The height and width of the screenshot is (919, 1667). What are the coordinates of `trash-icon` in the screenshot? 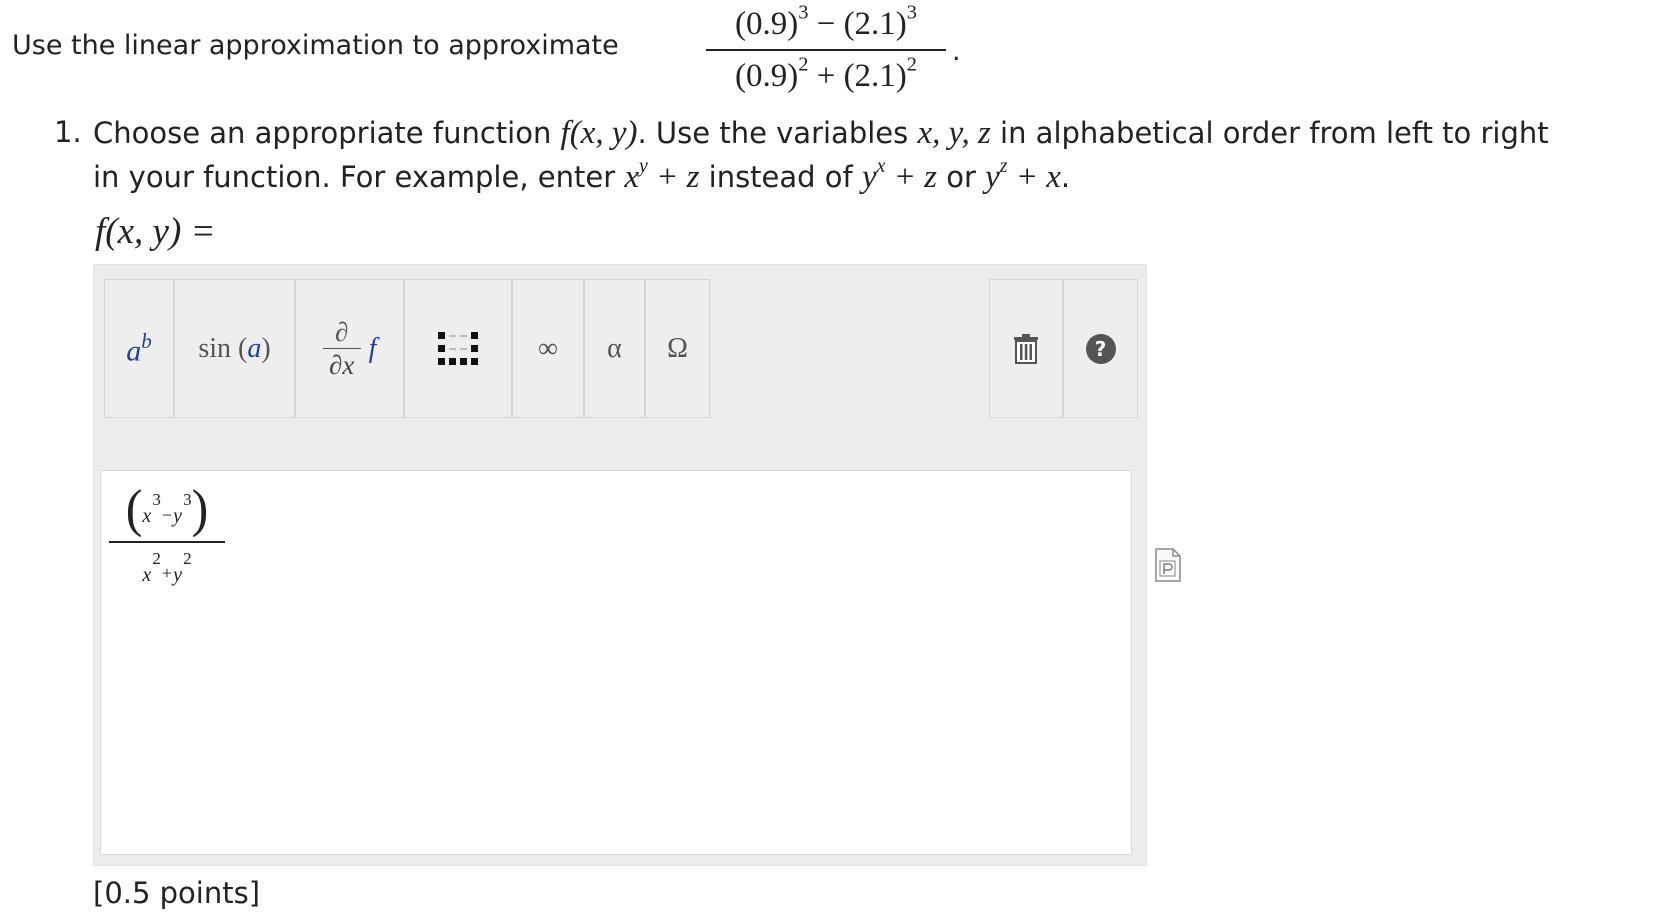 It's located at (1026, 348).